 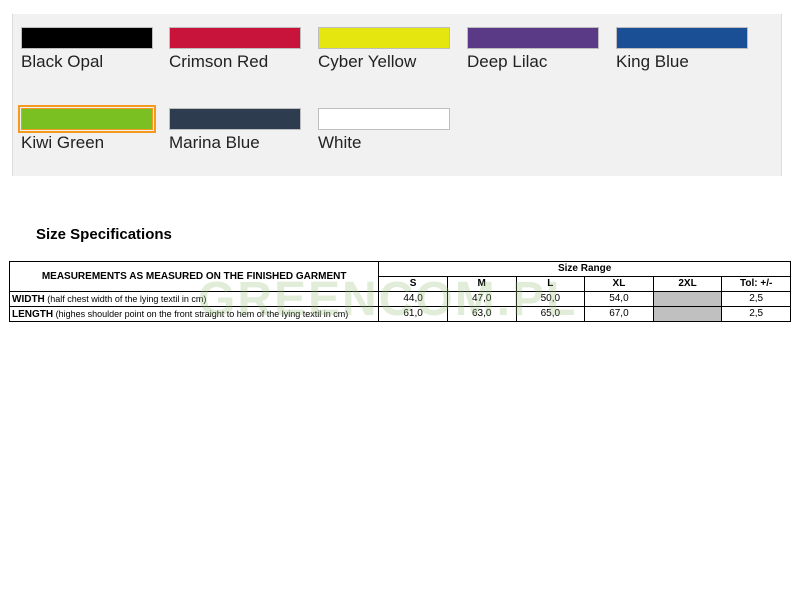 What do you see at coordinates (33, 314) in the screenshot?
I see `row-name: LENGTH` at bounding box center [33, 314].